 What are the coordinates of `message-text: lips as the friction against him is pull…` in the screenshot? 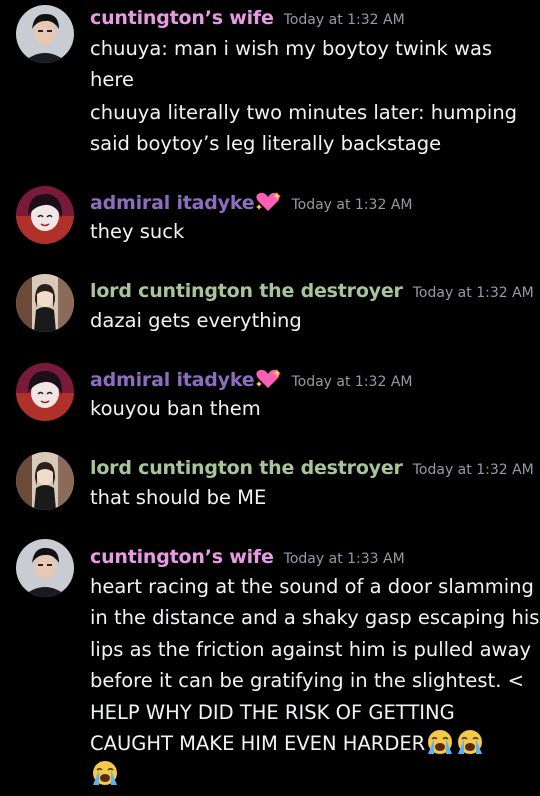 It's located at (310, 649).